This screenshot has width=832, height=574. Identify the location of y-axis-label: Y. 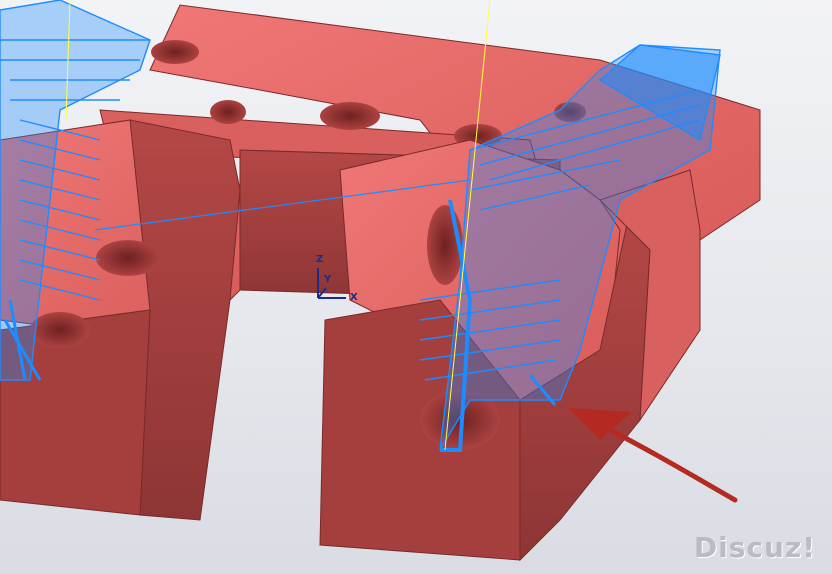
(328, 279).